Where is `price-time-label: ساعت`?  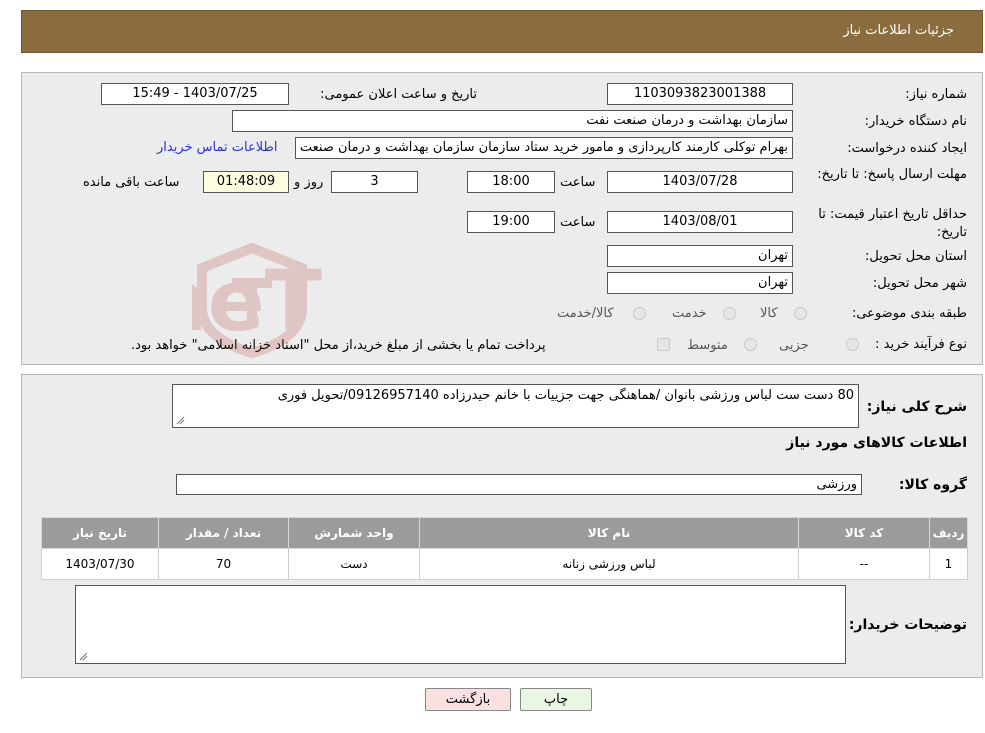
price-time-label: ساعت is located at coordinates (578, 222).